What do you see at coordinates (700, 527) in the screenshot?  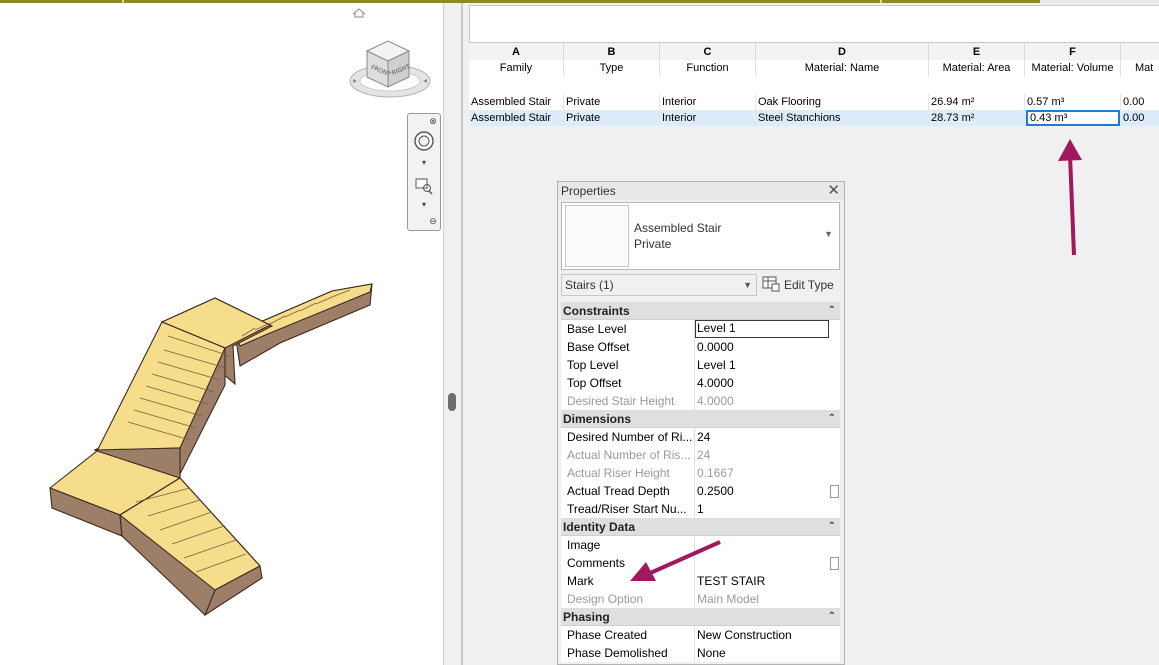 I see `group-identity-data: Identity Data ⌃` at bounding box center [700, 527].